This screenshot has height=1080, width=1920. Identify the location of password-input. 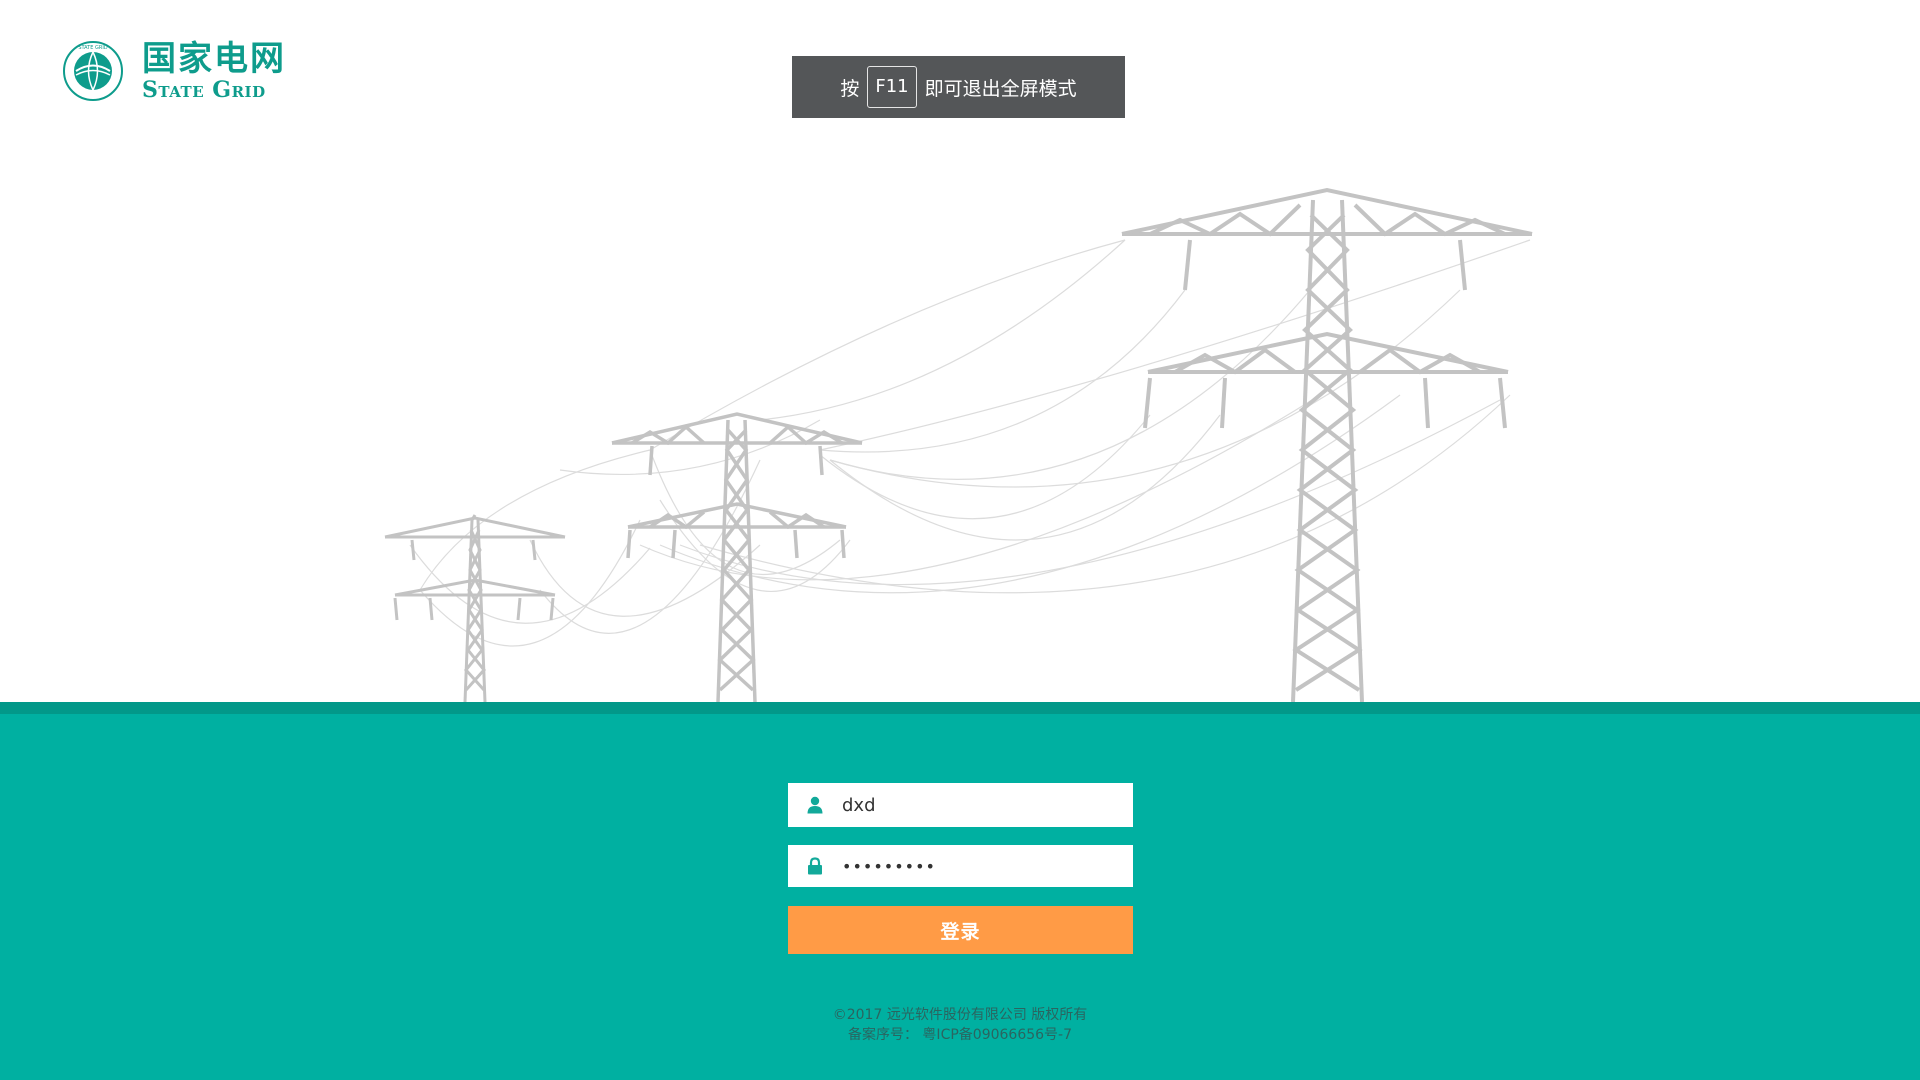
(982, 866).